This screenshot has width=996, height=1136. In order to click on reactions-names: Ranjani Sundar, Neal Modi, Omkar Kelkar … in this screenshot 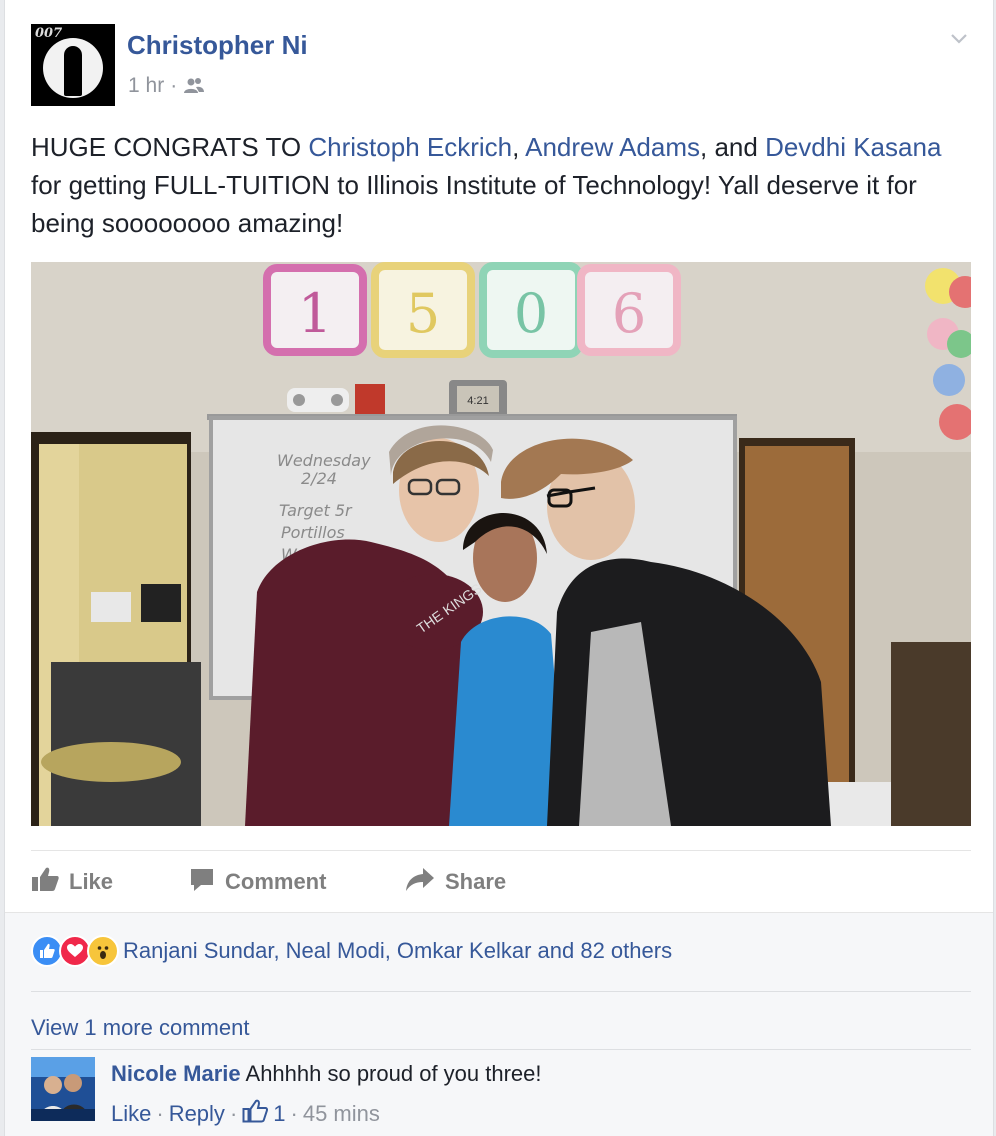, I will do `click(397, 951)`.